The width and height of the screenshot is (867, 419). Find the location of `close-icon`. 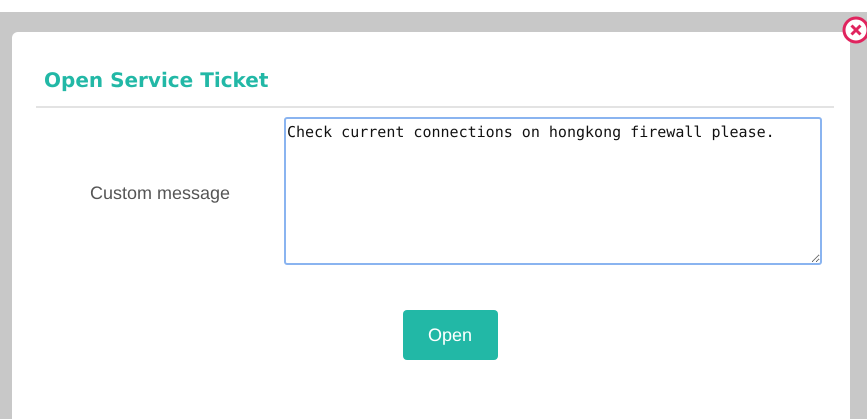

close-icon is located at coordinates (854, 30).